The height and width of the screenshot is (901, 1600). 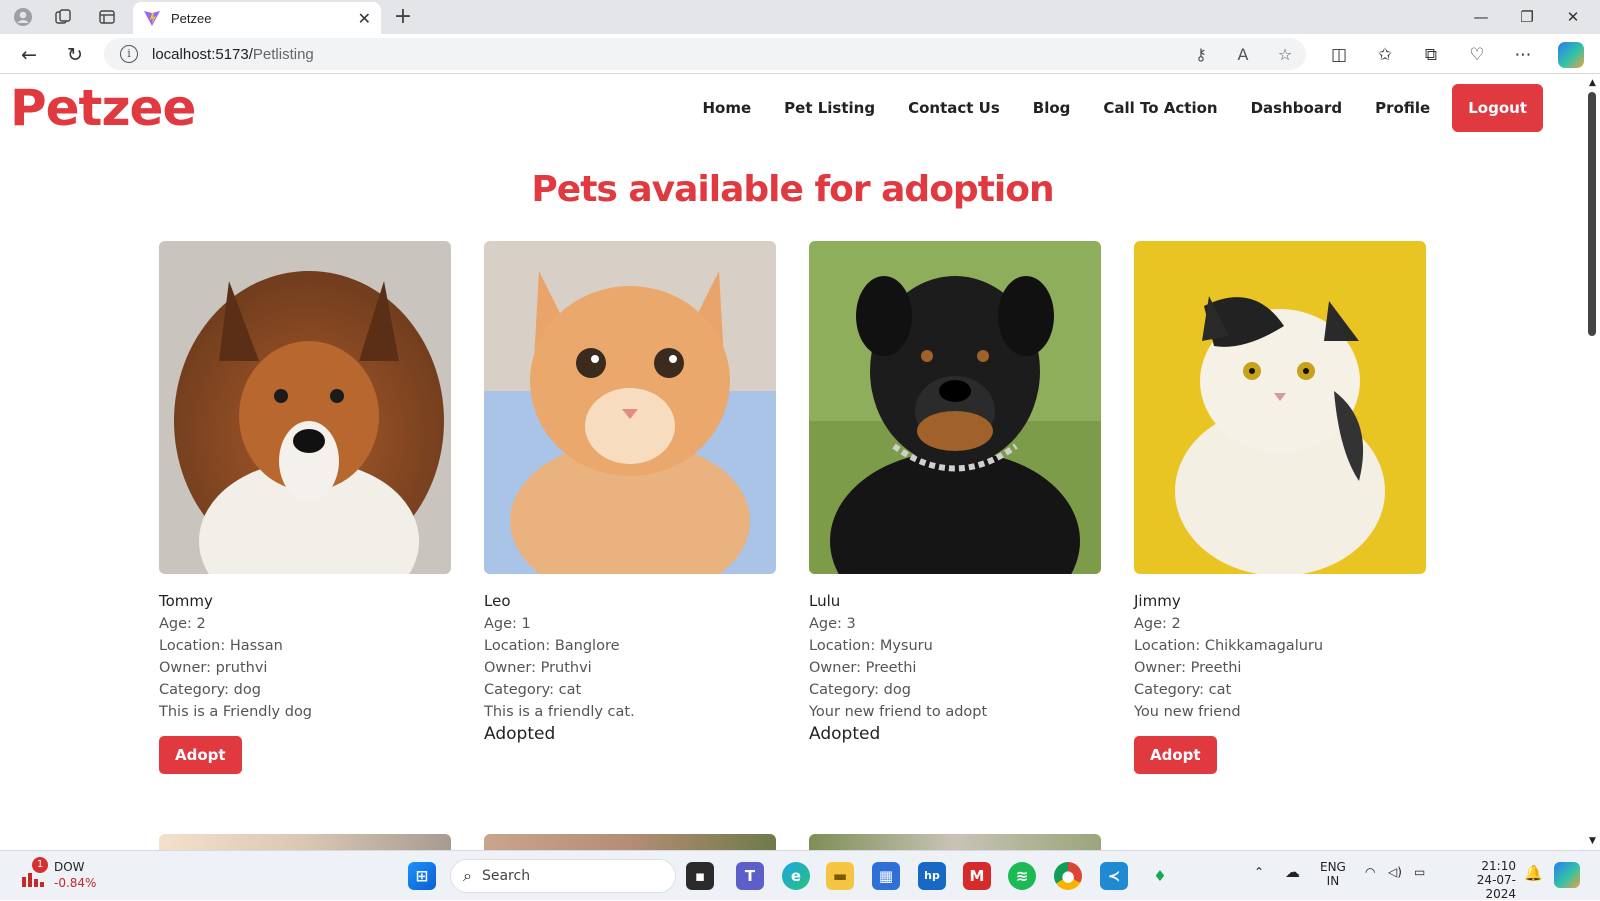 I want to click on notification-badge: 1, so click(x=40, y=865).